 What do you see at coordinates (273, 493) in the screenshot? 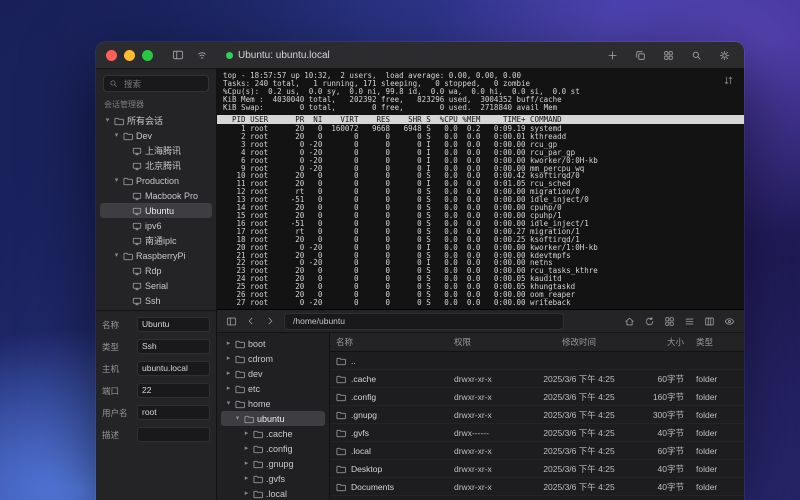
I see `fstree-item-local: ▸ .local` at bounding box center [273, 493].